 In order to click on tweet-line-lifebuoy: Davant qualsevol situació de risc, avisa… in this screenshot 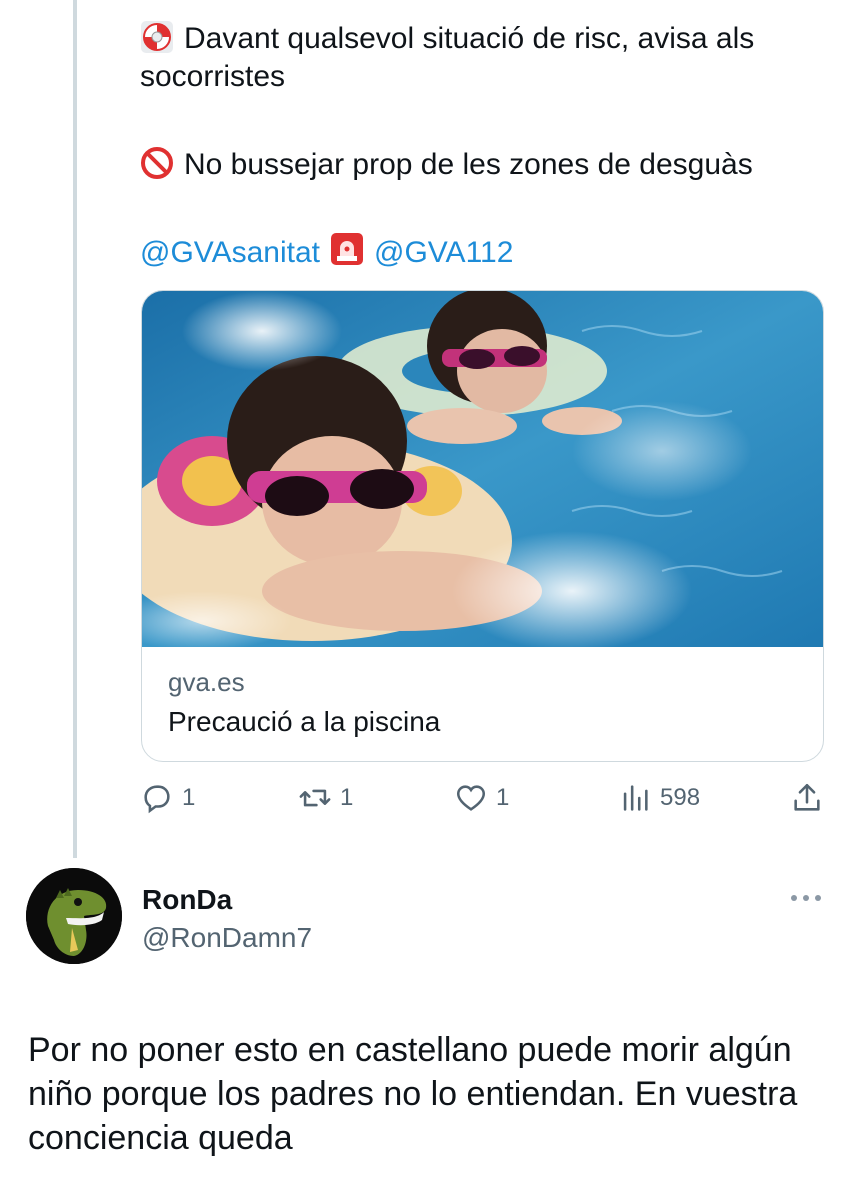, I will do `click(479, 58)`.